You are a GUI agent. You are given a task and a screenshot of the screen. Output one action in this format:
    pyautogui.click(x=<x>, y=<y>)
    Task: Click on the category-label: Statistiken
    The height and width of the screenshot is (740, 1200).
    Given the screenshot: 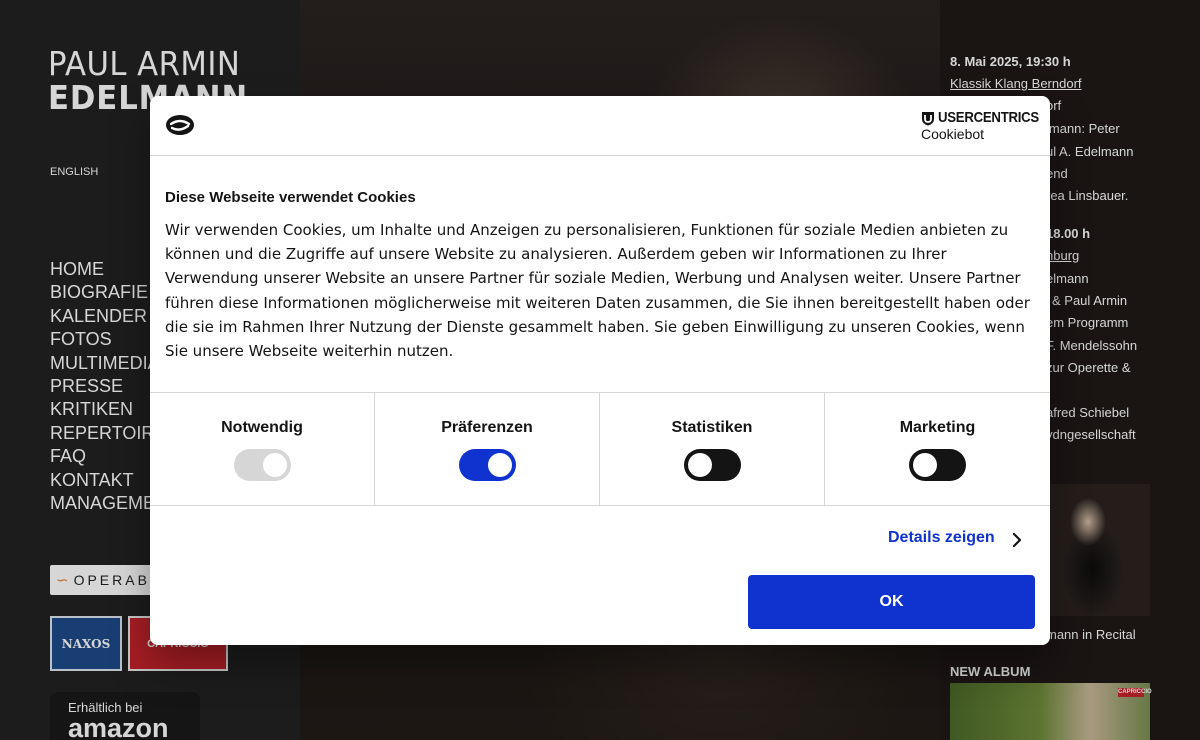 What is the action you would take?
    pyautogui.click(x=712, y=427)
    